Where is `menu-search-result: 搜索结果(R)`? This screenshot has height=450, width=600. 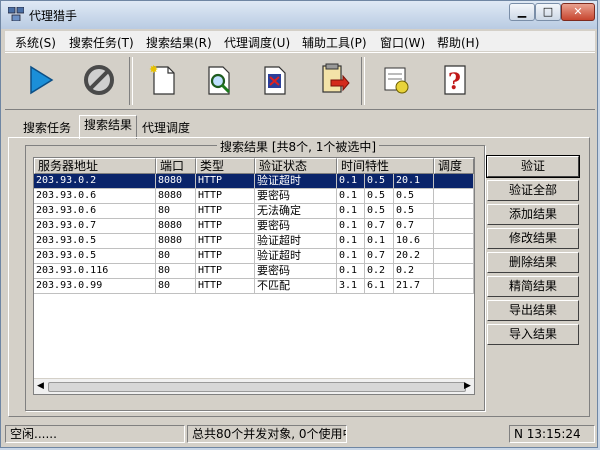
menu-search-result: 搜索结果(R) is located at coordinates (179, 42).